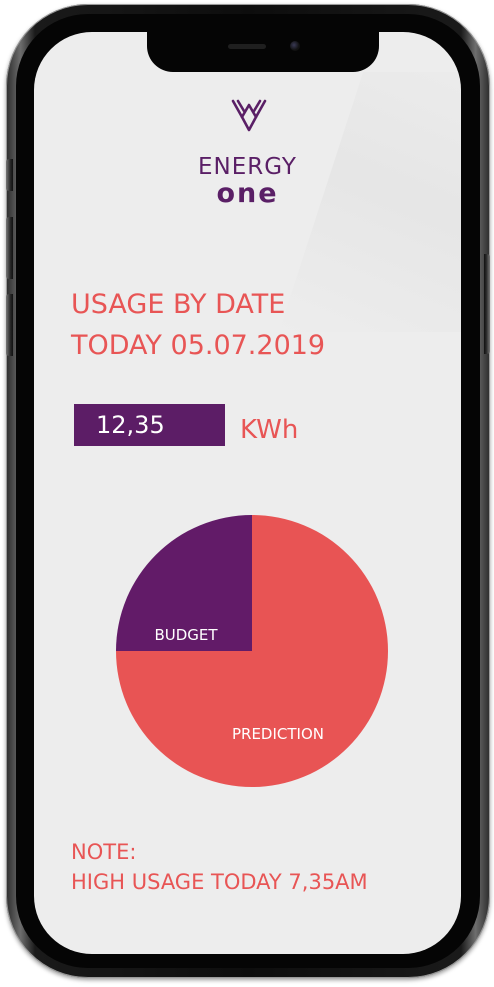  Describe the element at coordinates (278, 734) in the screenshot. I see `pie-label-prediction: PREDICTION` at that location.